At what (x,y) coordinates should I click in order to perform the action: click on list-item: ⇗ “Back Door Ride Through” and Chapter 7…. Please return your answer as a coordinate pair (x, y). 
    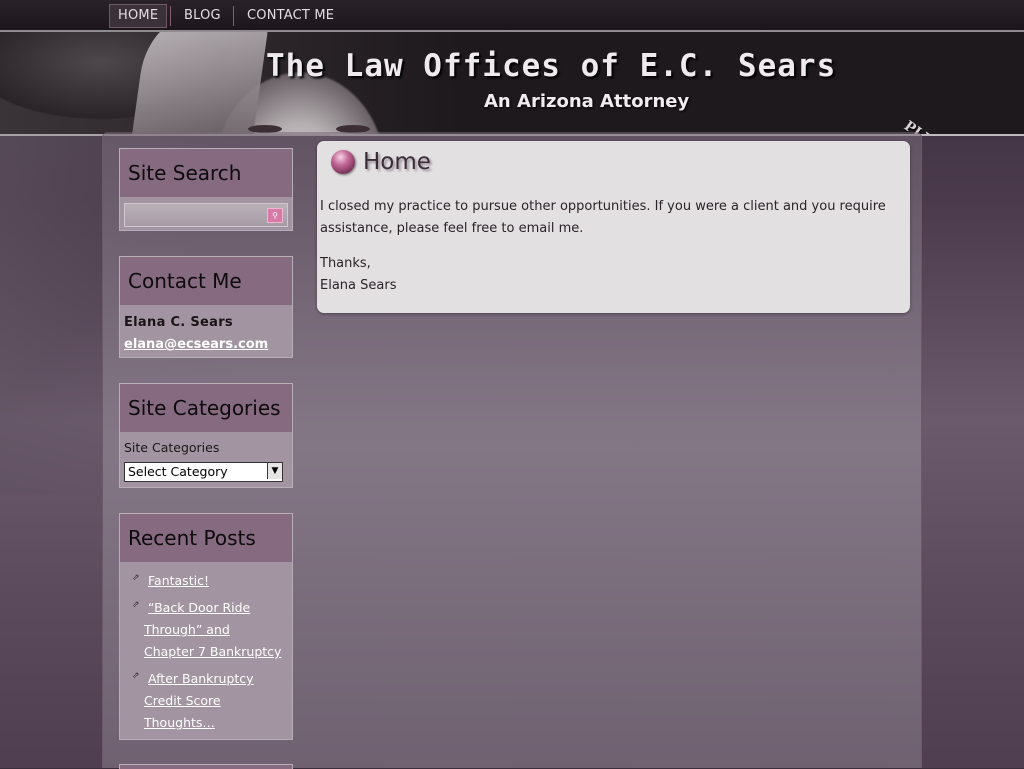
    Looking at the image, I should click on (211, 630).